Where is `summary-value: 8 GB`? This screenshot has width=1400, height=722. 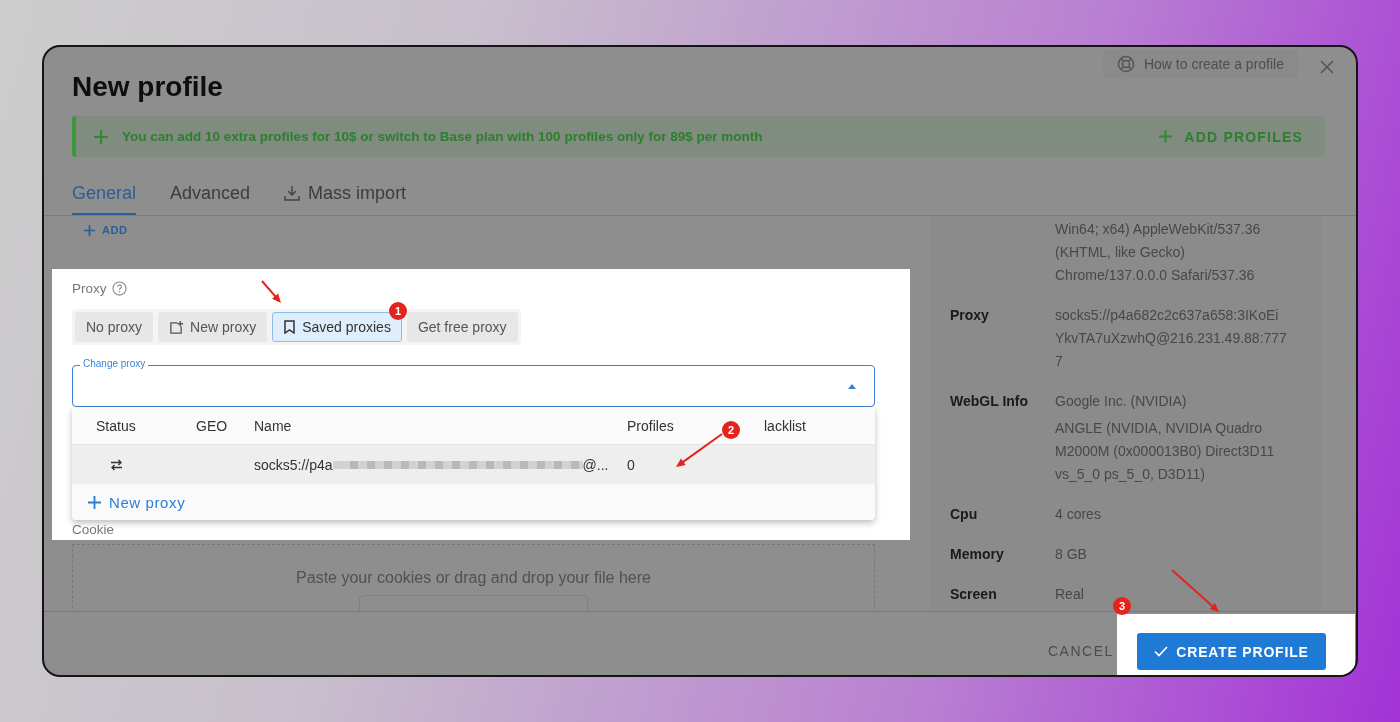 summary-value: 8 GB is located at coordinates (1071, 554).